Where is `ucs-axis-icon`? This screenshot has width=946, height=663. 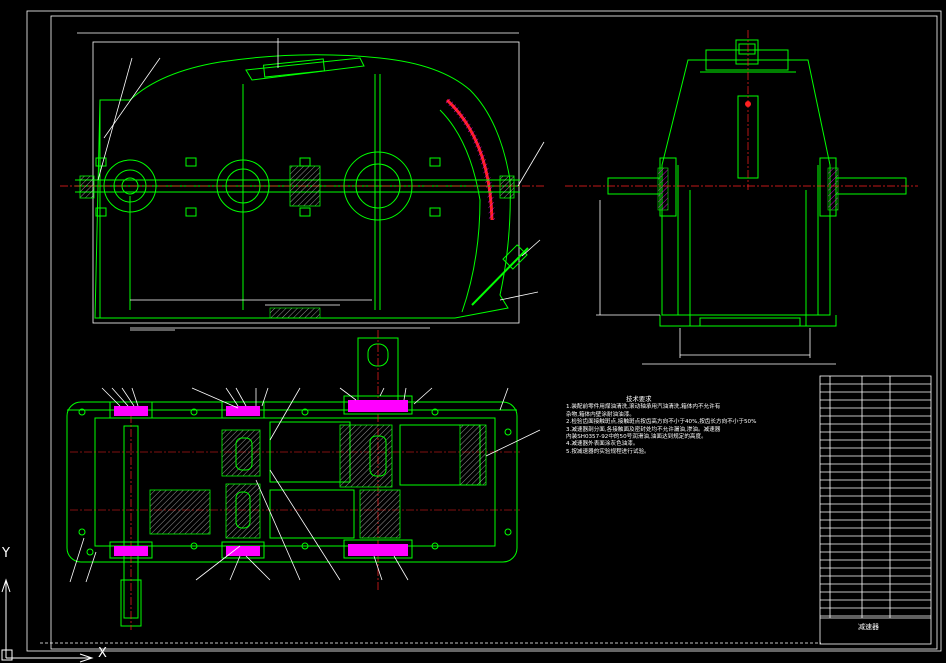
ucs-axis-icon is located at coordinates (47, 620).